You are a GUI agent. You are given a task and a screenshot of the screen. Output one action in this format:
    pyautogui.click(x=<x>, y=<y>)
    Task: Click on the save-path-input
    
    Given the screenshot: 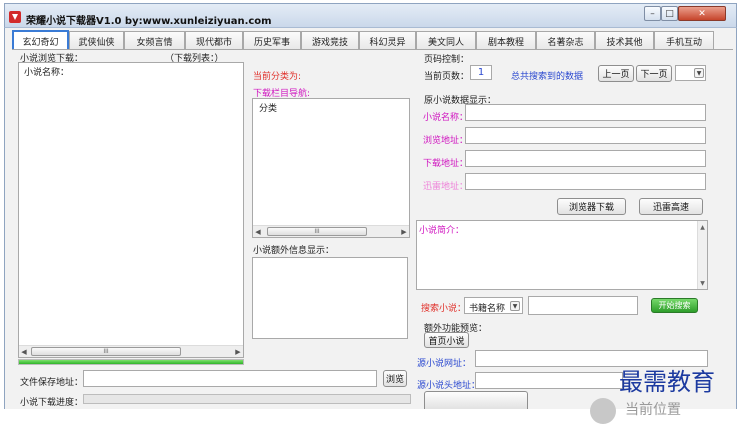 What is the action you would take?
    pyautogui.click(x=230, y=378)
    